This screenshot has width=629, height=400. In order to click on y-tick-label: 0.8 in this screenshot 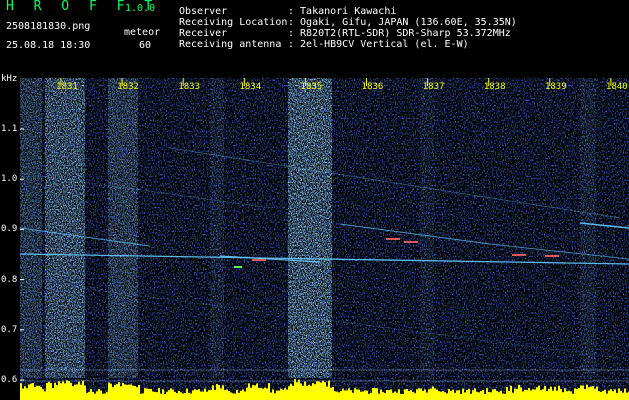, I will do `click(9, 279)`.